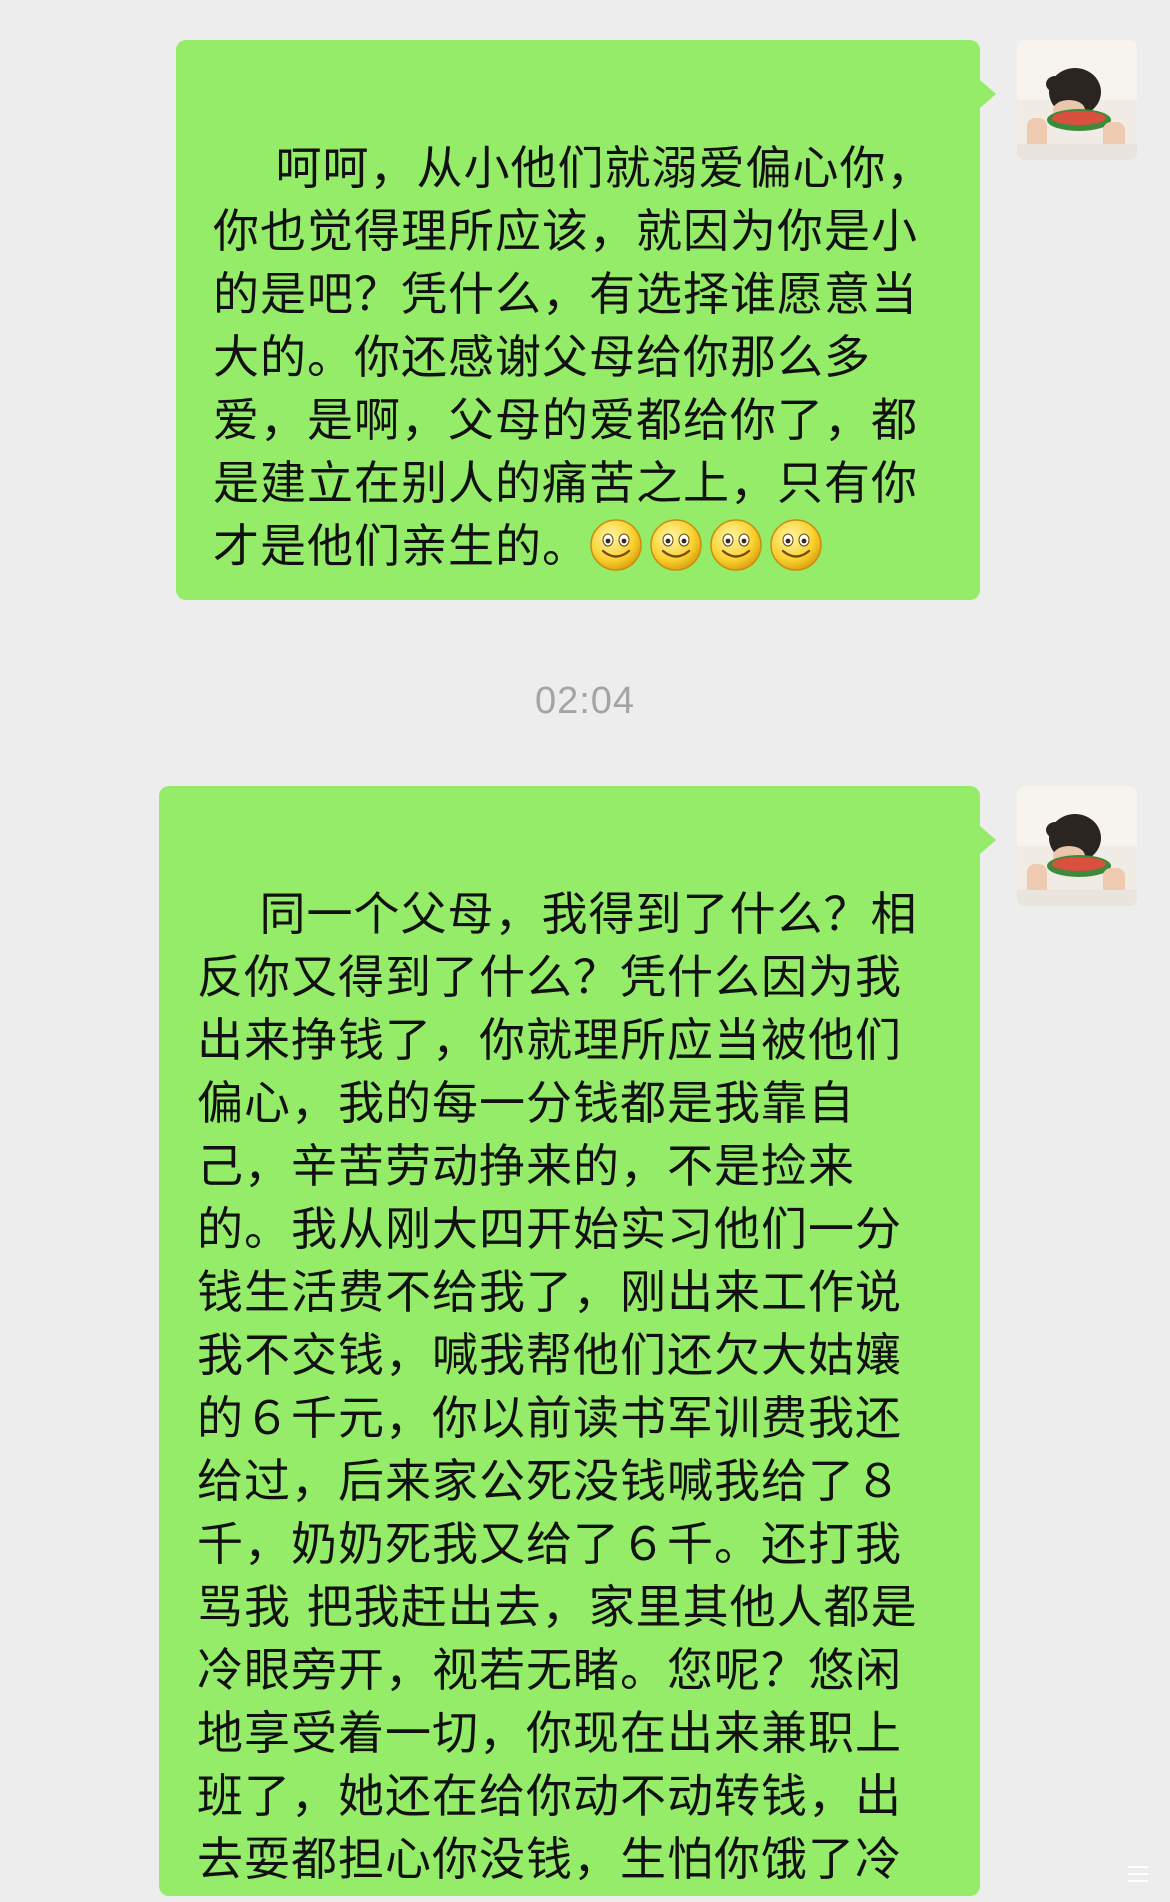 The image size is (1170, 1902). Describe the element at coordinates (709, 546) in the screenshot. I see `emoji-group` at that location.